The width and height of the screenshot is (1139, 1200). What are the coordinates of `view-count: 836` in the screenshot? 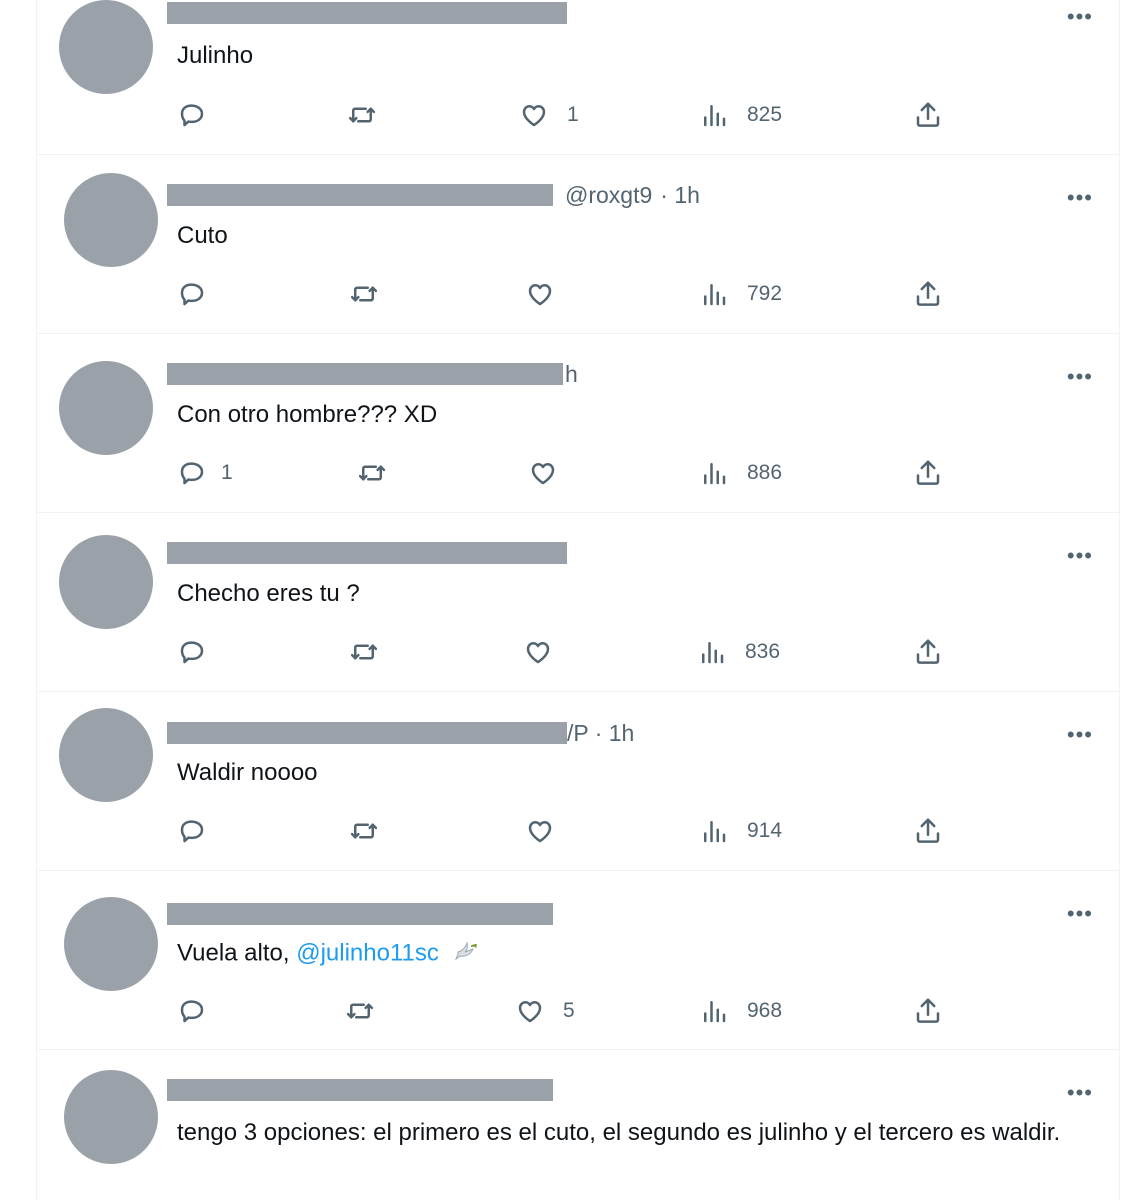 It's located at (763, 651).